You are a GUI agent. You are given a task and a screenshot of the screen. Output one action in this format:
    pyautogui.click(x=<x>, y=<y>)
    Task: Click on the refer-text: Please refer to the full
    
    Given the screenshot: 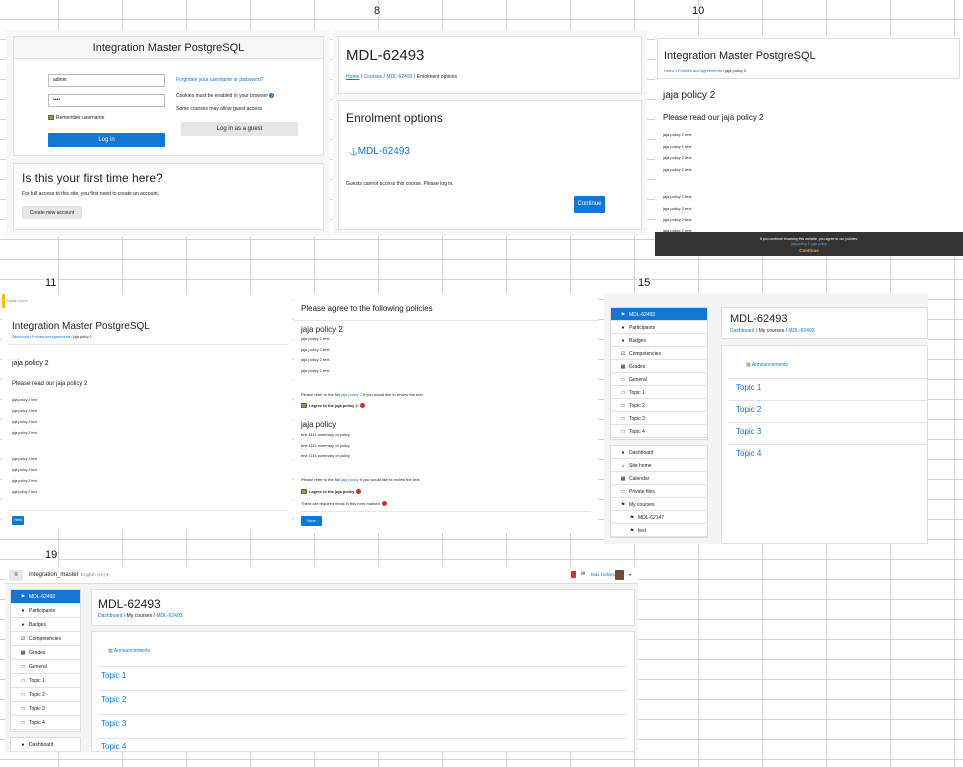 What is the action you would take?
    pyautogui.click(x=321, y=479)
    